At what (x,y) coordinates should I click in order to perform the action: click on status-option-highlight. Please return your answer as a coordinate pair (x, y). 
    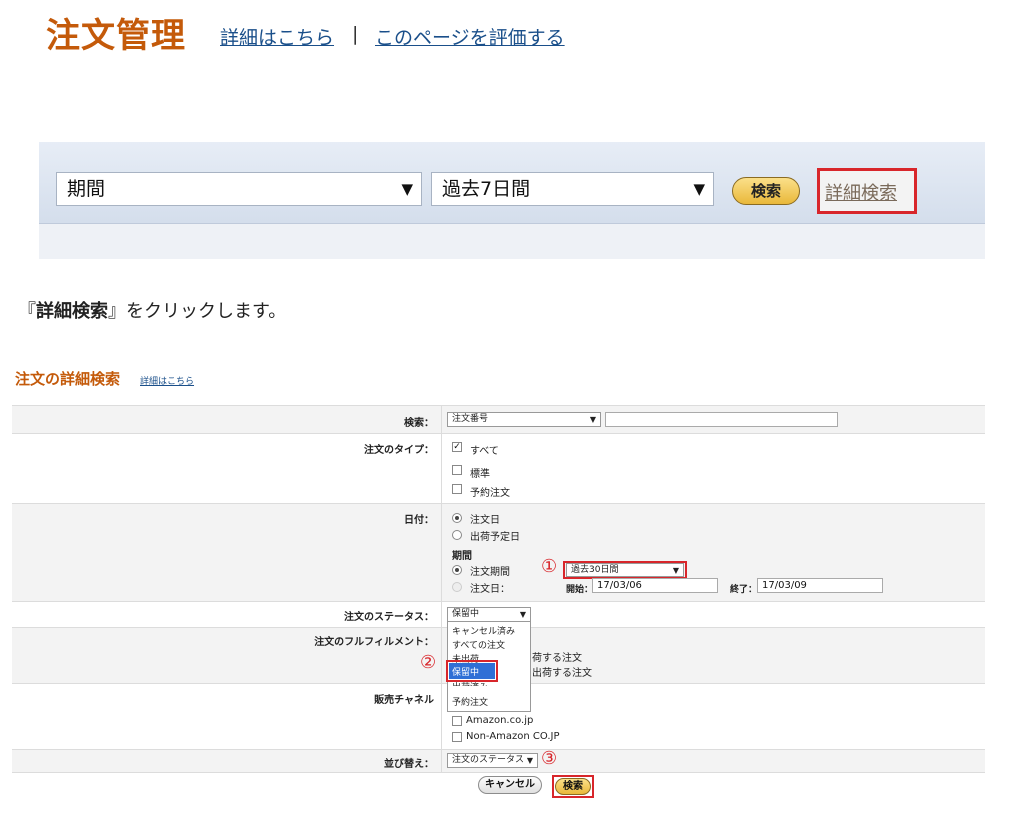
    Looking at the image, I should click on (472, 671).